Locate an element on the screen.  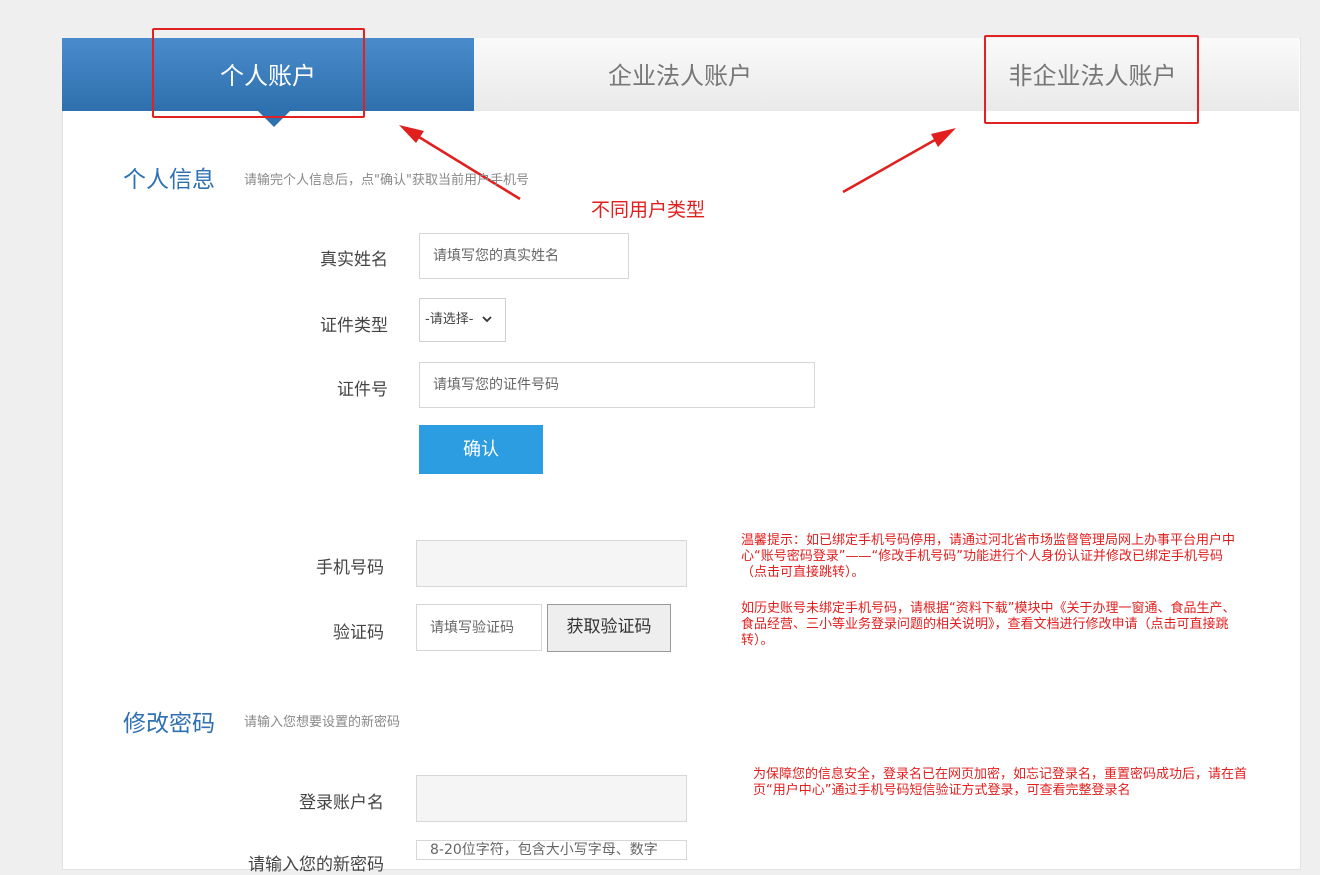
section-title-change-password: 修改密码 is located at coordinates (169, 724).